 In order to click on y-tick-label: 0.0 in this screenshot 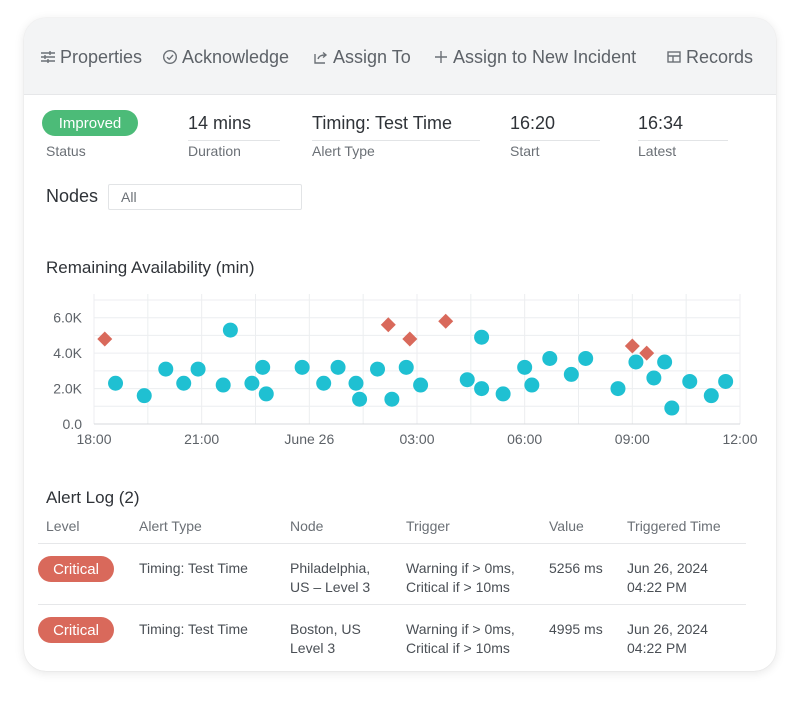, I will do `click(73, 424)`.